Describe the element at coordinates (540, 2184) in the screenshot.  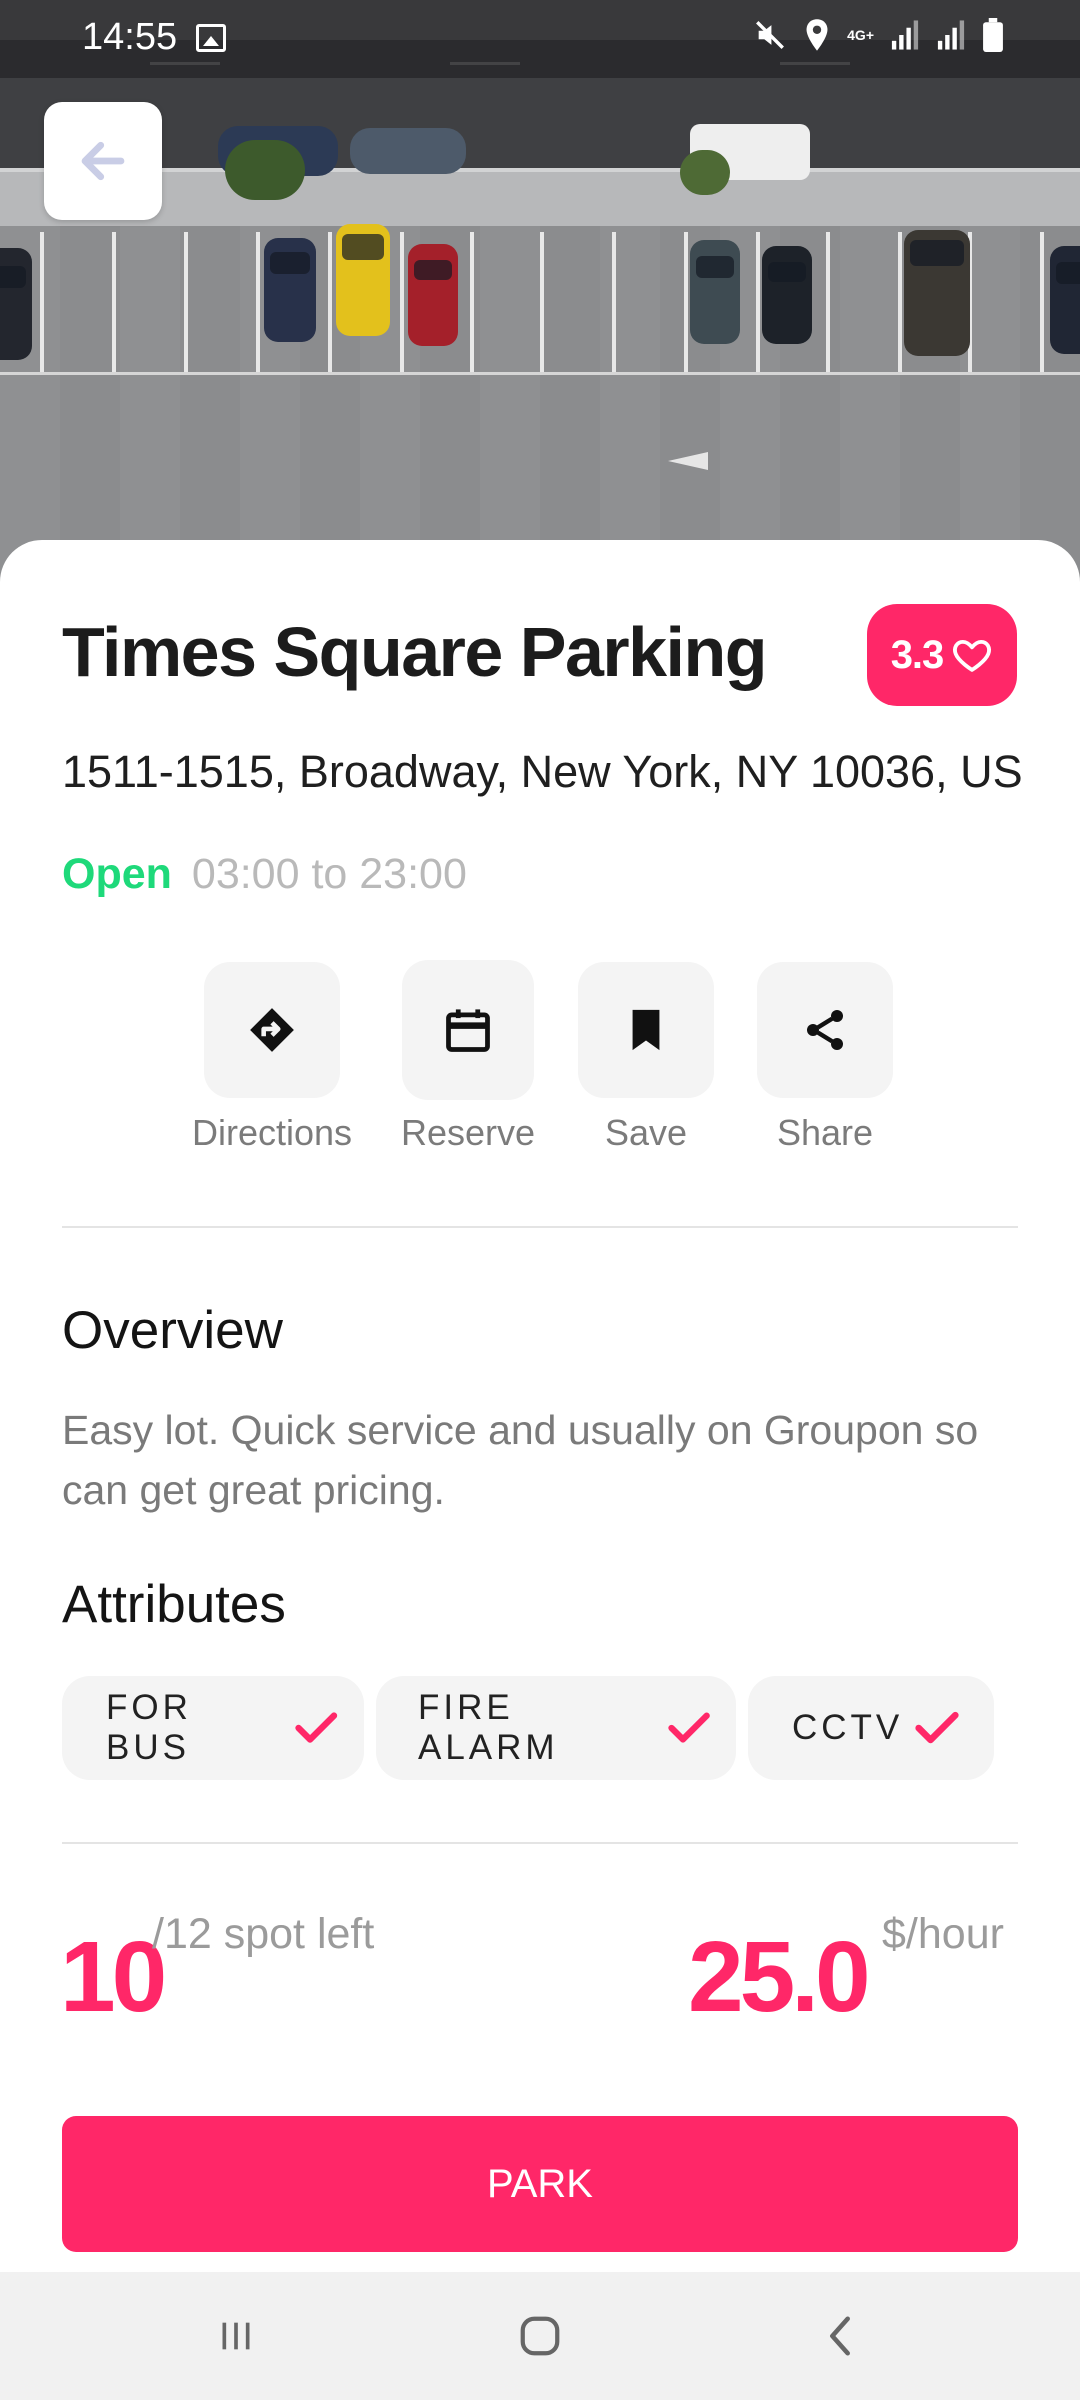
I see `park-button: PARK` at that location.